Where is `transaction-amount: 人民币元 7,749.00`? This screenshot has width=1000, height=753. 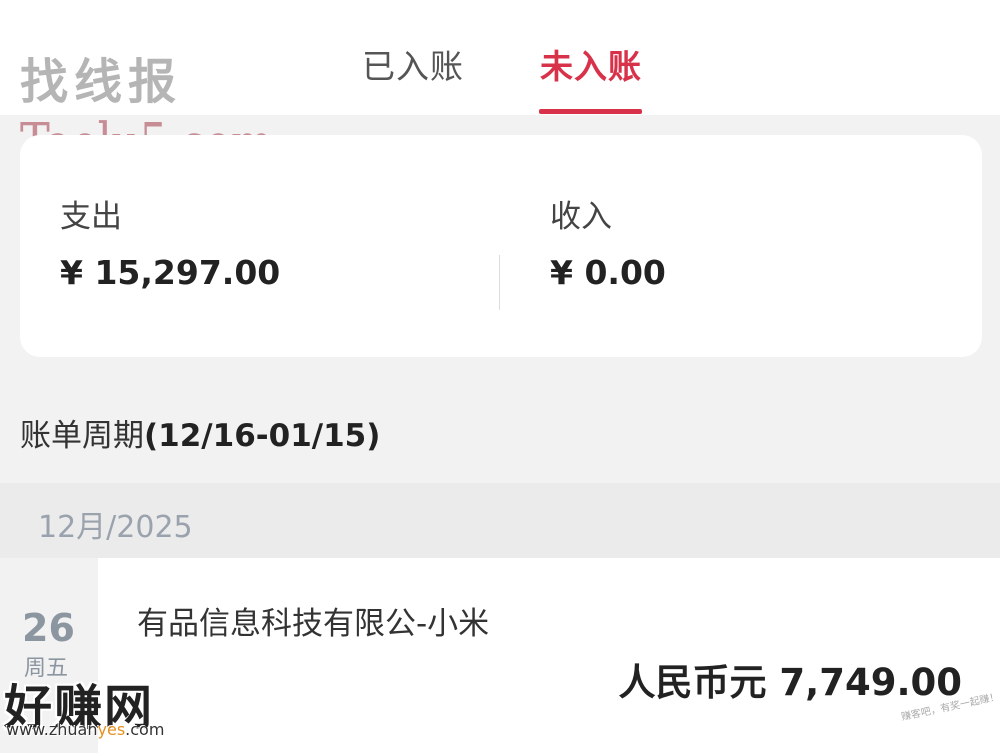
transaction-amount: 人民币元 7,749.00 is located at coordinates (790, 682).